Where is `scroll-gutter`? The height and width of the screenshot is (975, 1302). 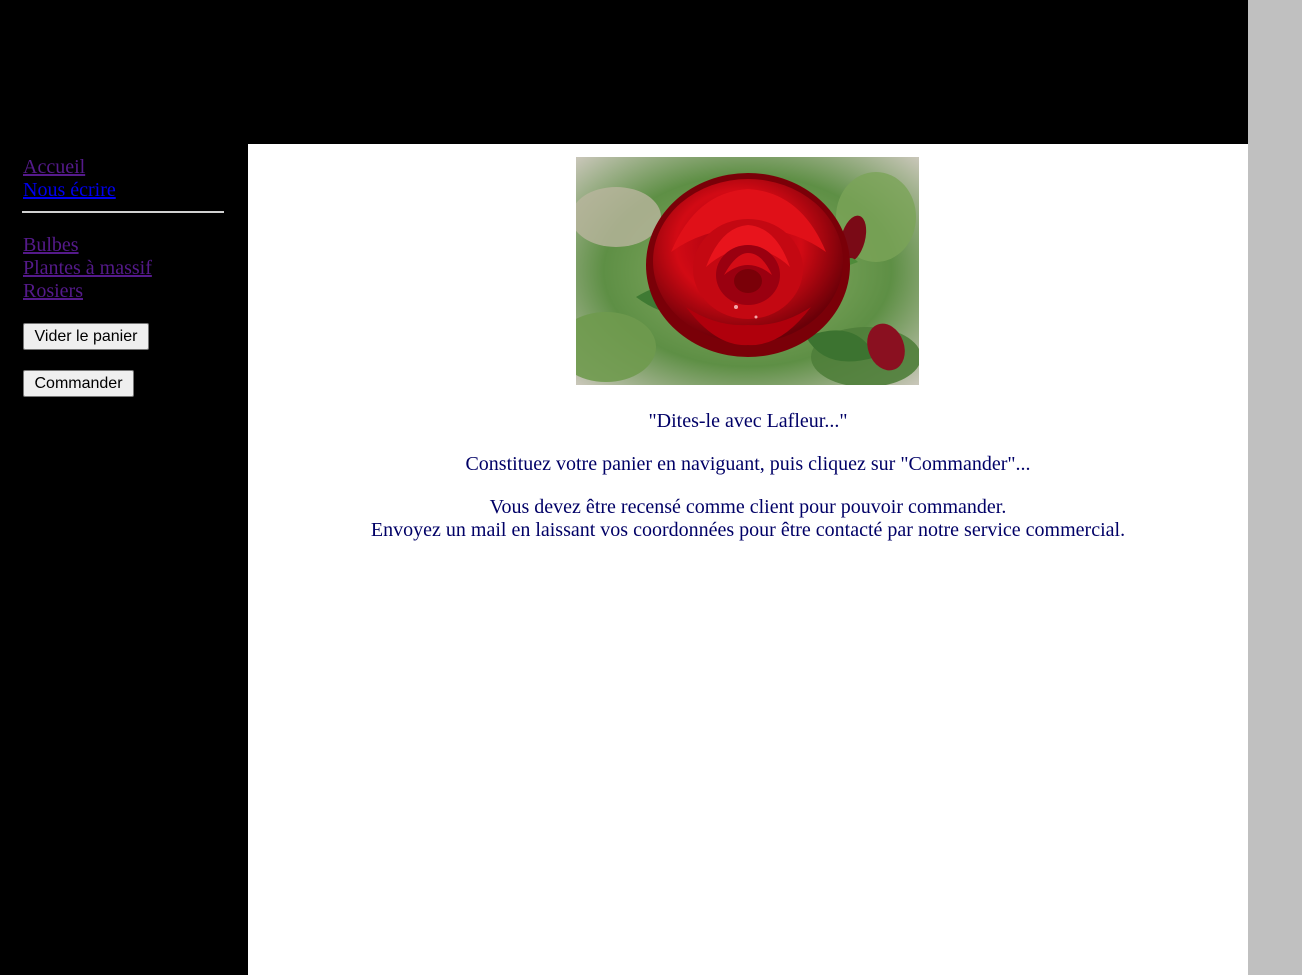 scroll-gutter is located at coordinates (1275, 487).